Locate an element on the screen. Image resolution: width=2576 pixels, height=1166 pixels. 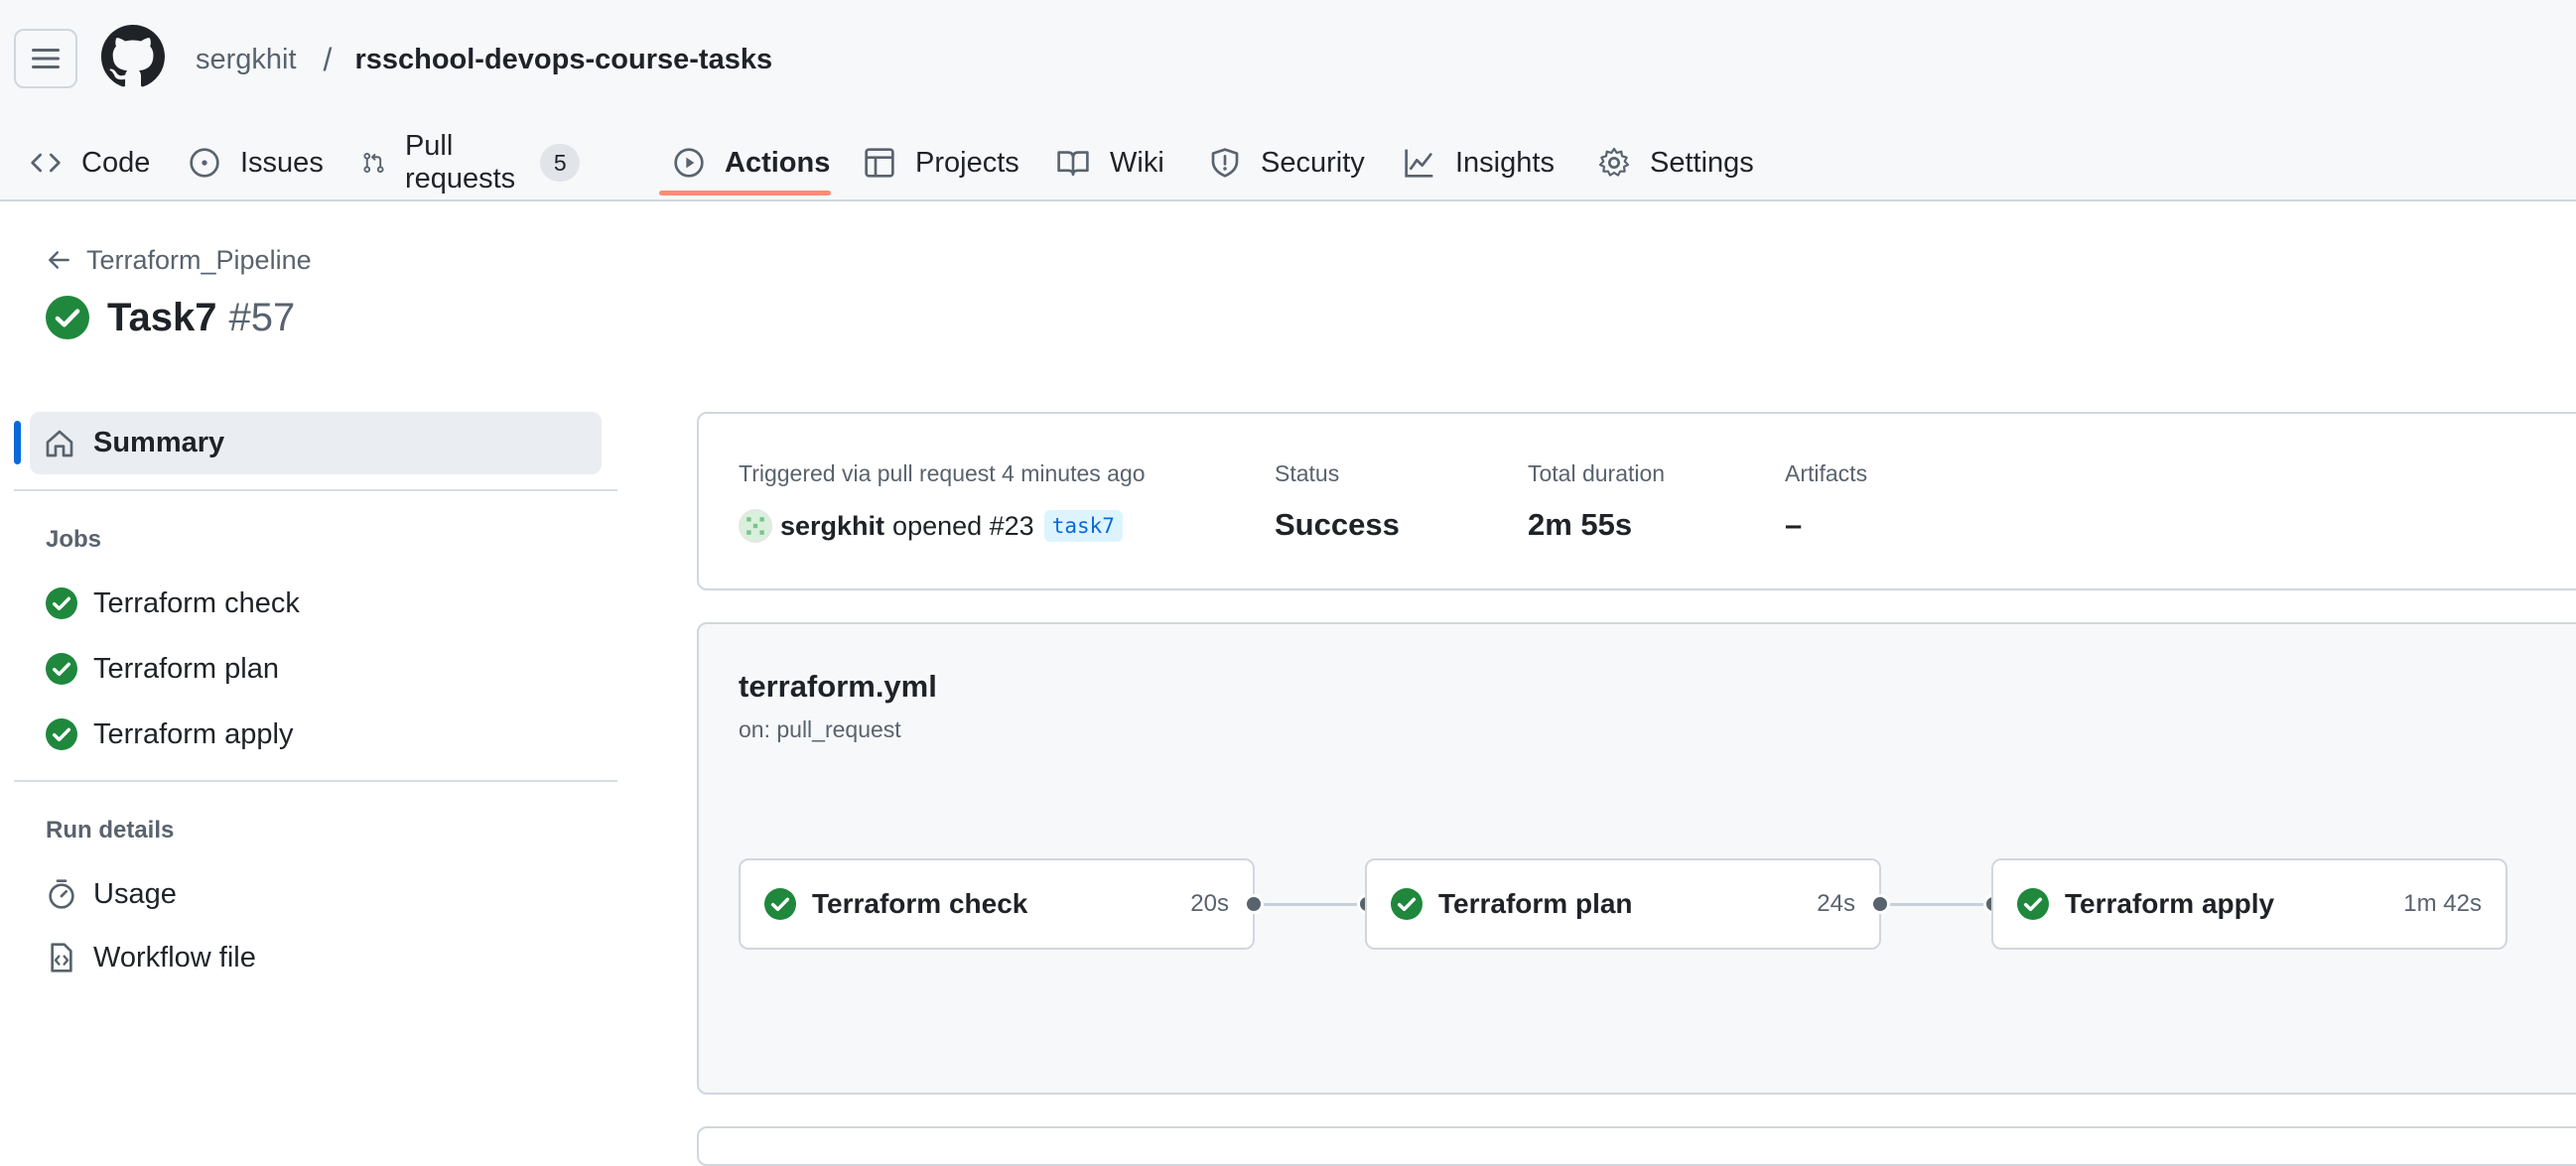
shield-icon is located at coordinates (1225, 163).